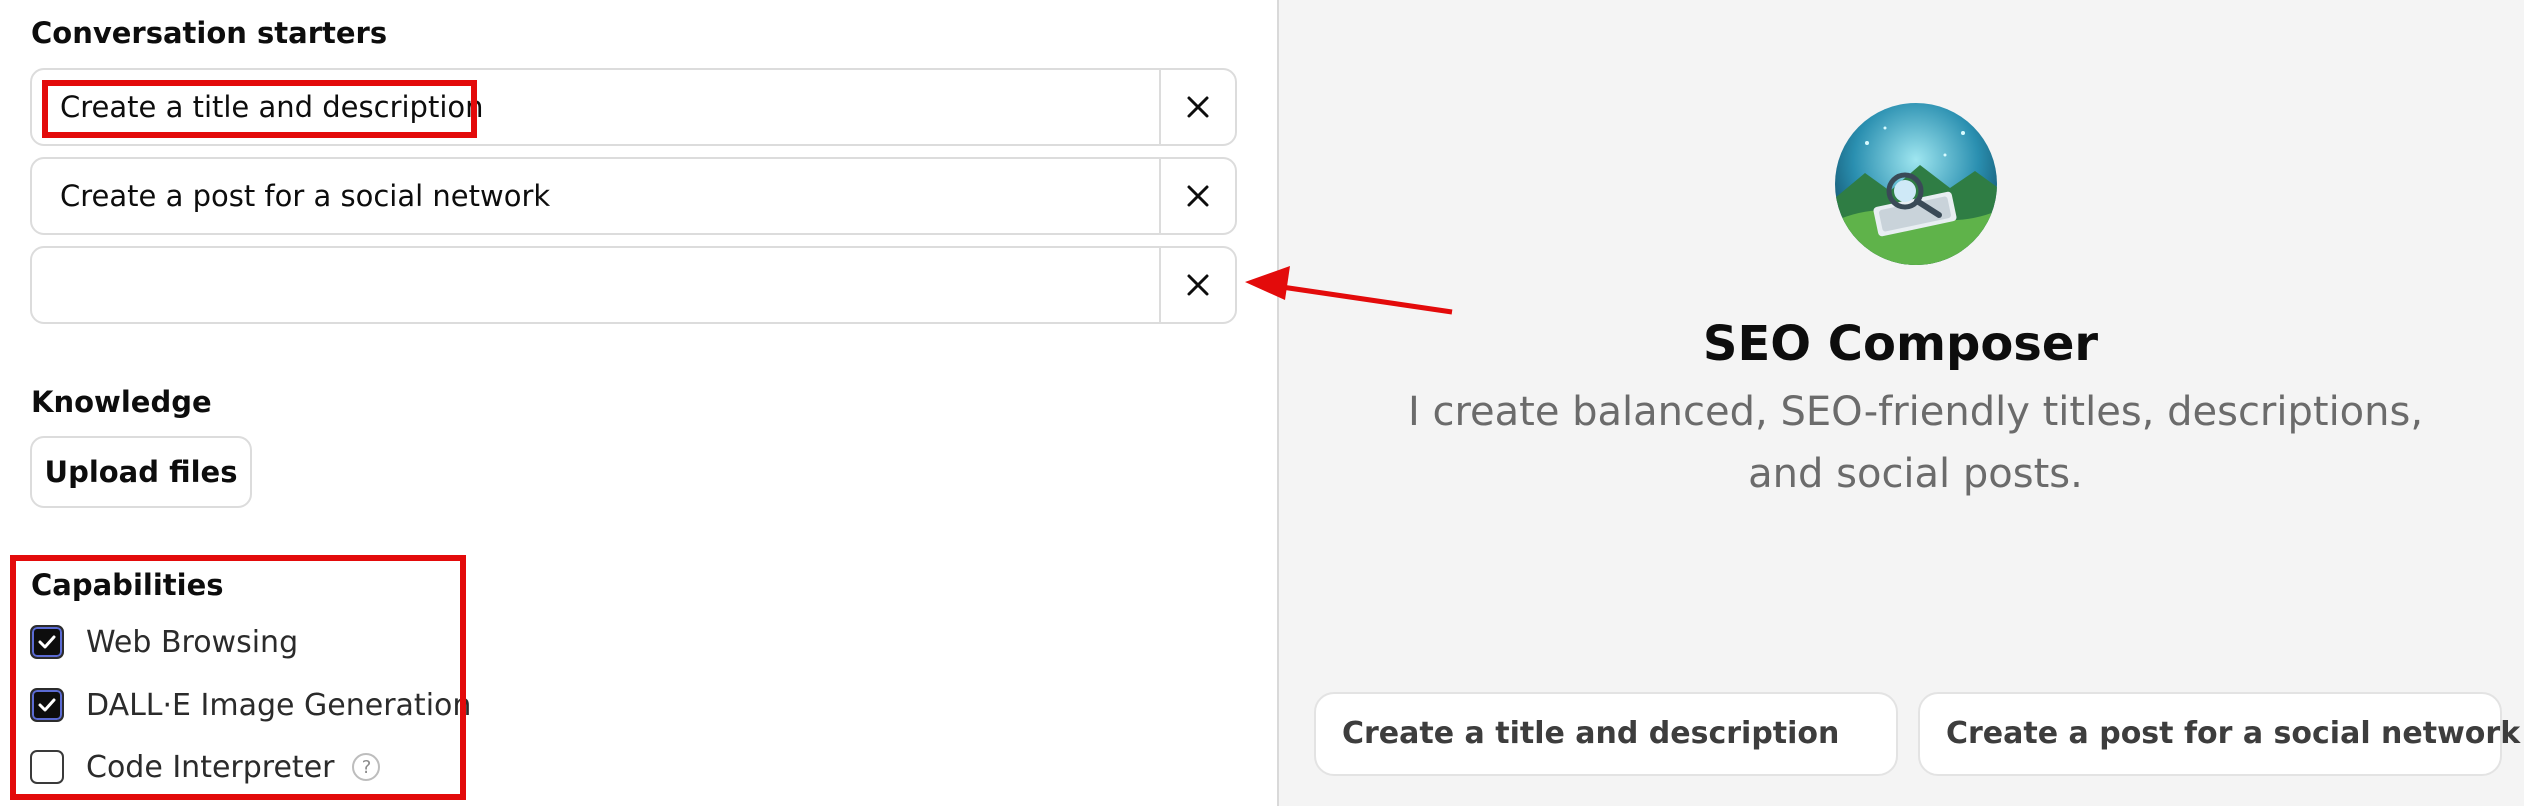  Describe the element at coordinates (1900, 344) in the screenshot. I see `gpt-name: SEO Composer` at that location.